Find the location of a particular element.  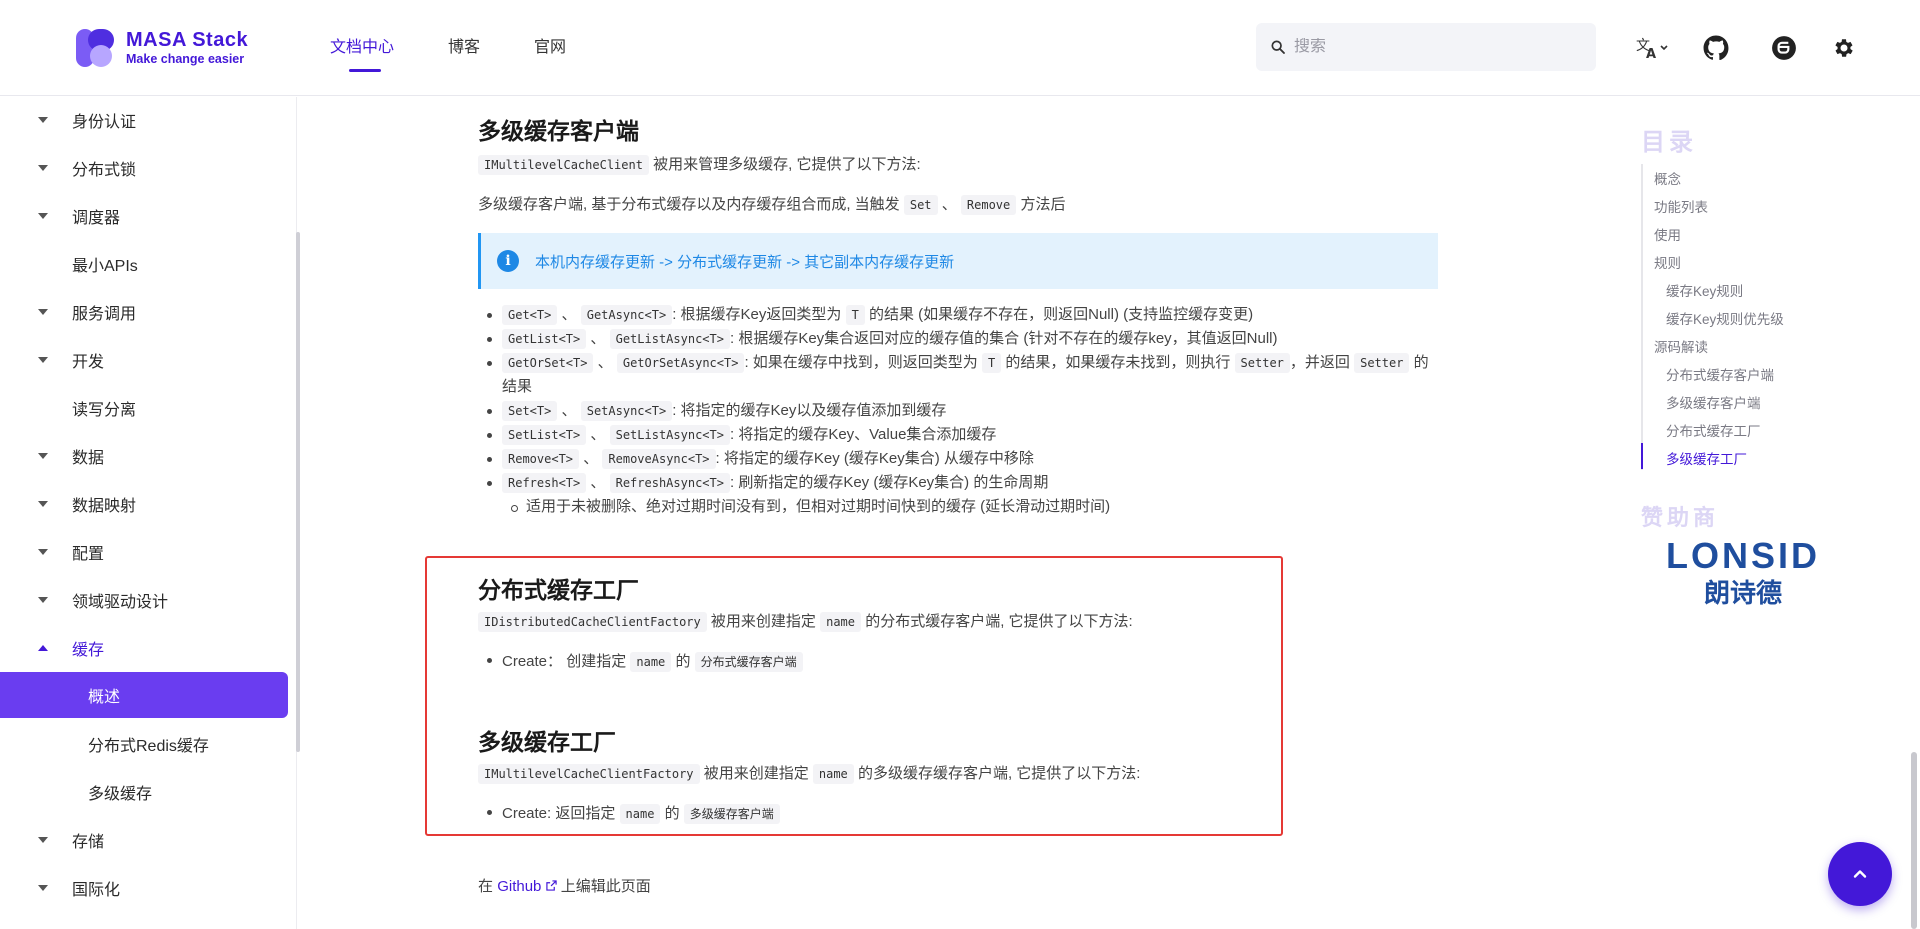

sponsor-logo: LONSID 朗诗德 is located at coordinates (1743, 576).